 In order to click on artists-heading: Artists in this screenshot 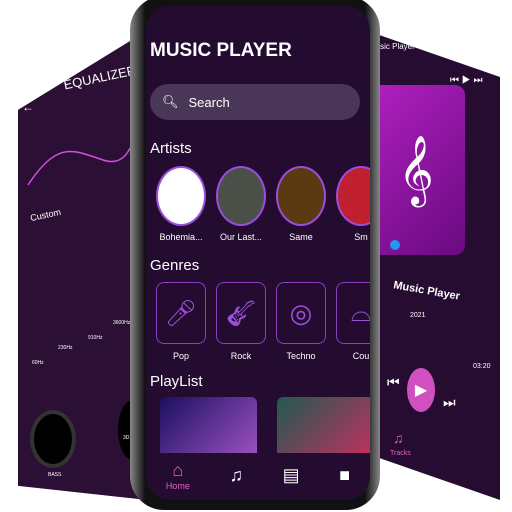, I will do `click(171, 148)`.